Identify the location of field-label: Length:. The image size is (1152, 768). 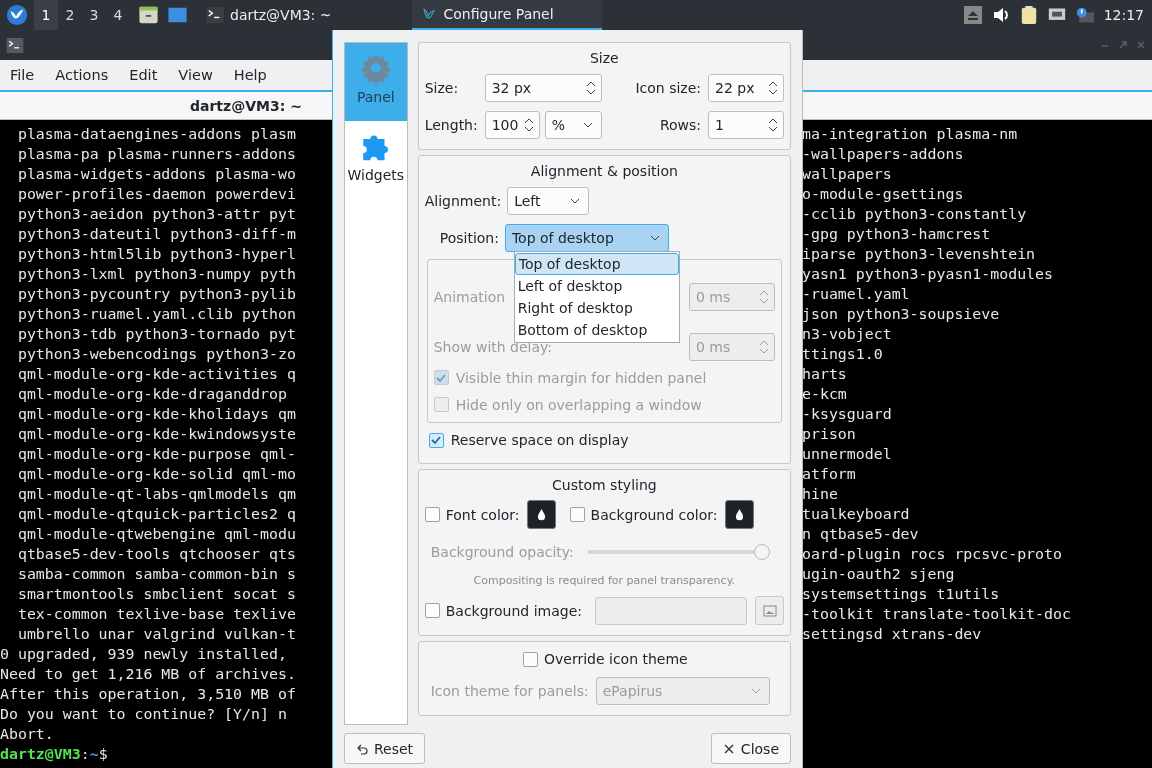
(451, 124).